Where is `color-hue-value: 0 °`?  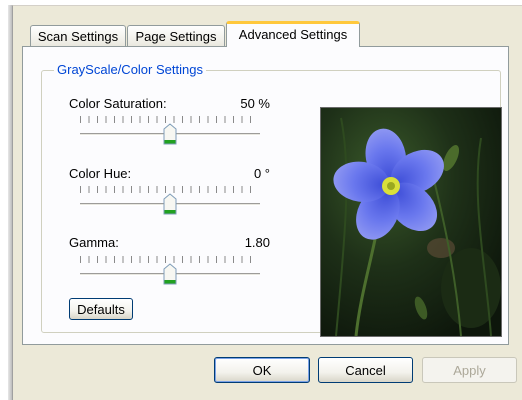
color-hue-value: 0 ° is located at coordinates (261, 173).